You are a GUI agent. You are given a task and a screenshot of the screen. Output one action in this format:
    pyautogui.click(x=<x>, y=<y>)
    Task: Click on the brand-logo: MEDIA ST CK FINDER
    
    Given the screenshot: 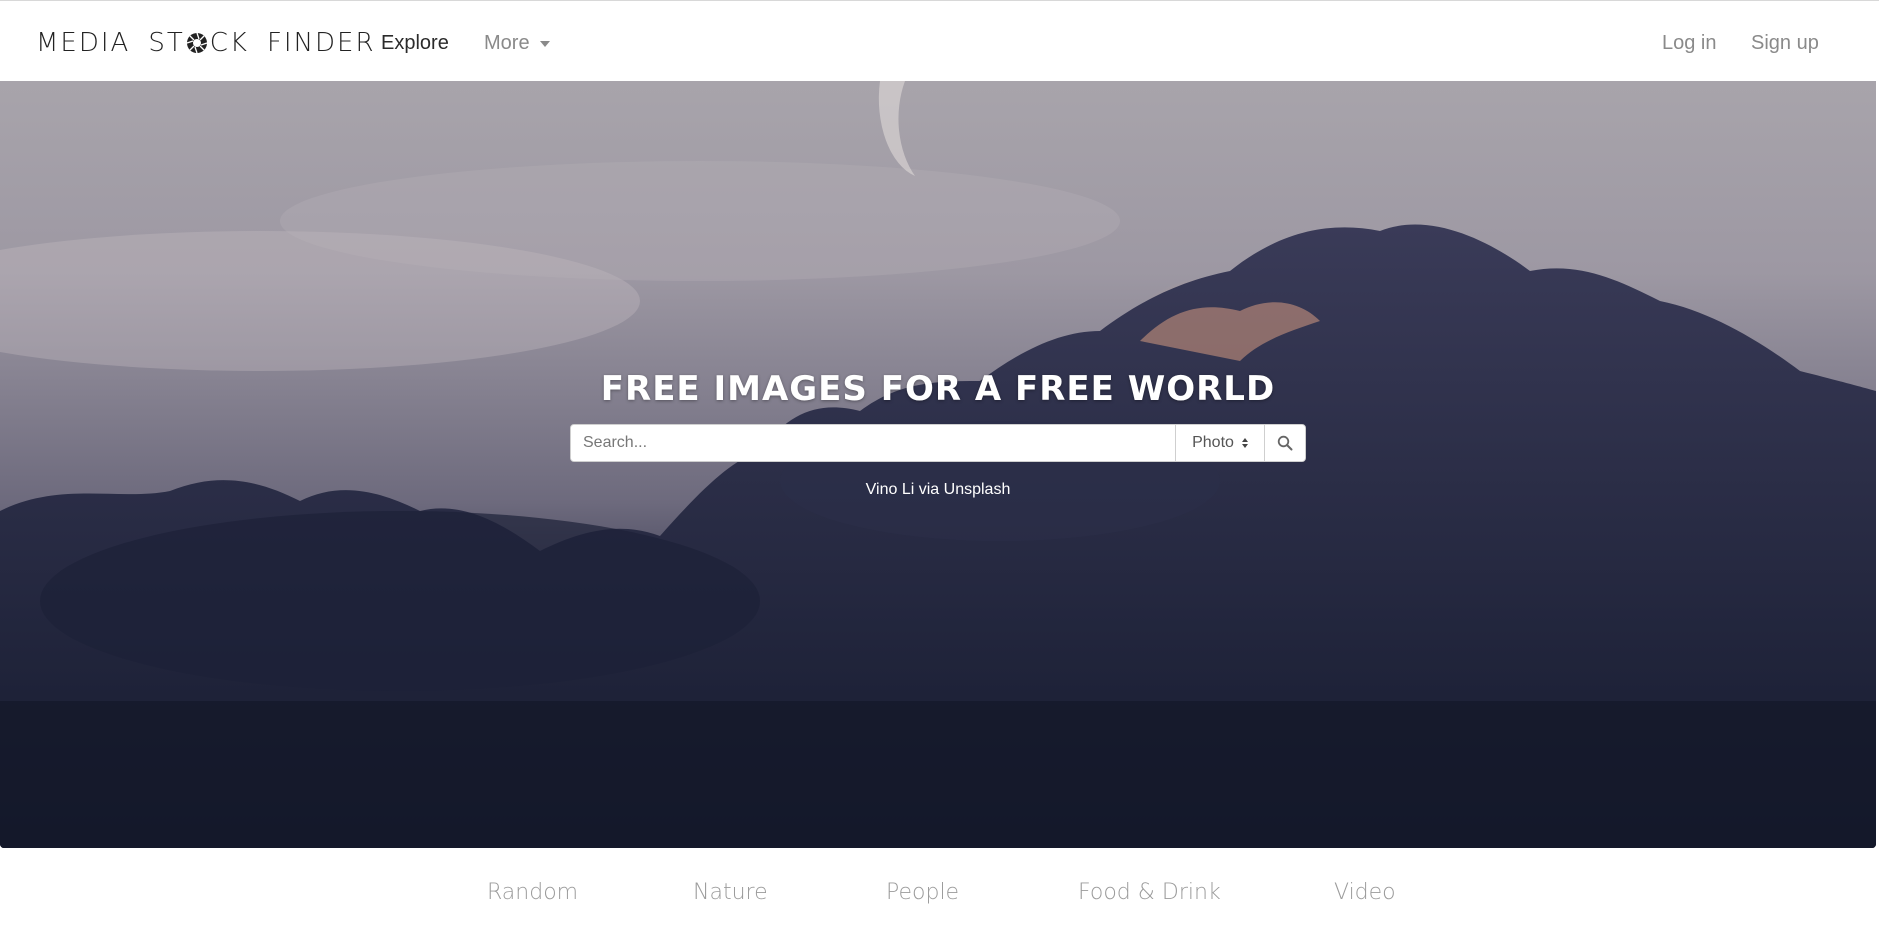 What is the action you would take?
    pyautogui.click(x=206, y=43)
    